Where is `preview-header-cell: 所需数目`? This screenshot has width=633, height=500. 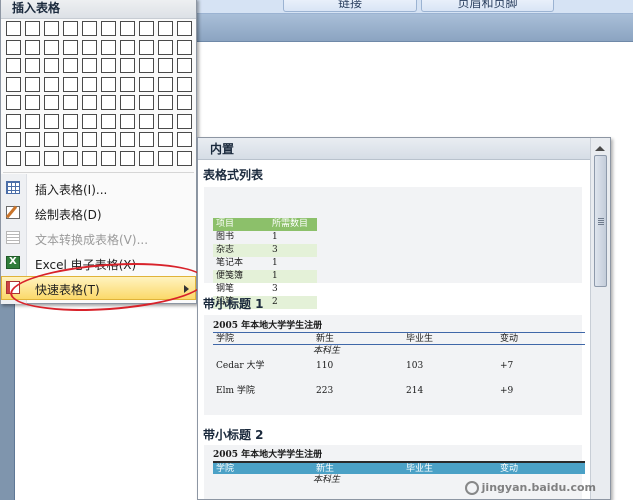
preview-header-cell: 所需数目 is located at coordinates (290, 224).